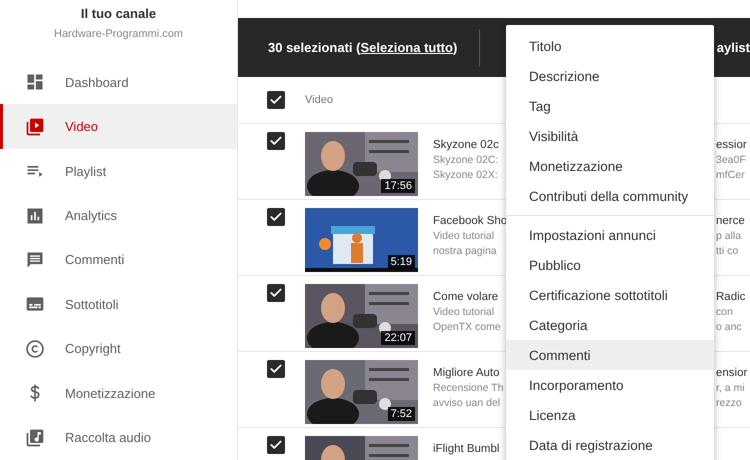 The height and width of the screenshot is (460, 750). Describe the element at coordinates (118, 171) in the screenshot. I see `sidebar-item: Playlist` at that location.